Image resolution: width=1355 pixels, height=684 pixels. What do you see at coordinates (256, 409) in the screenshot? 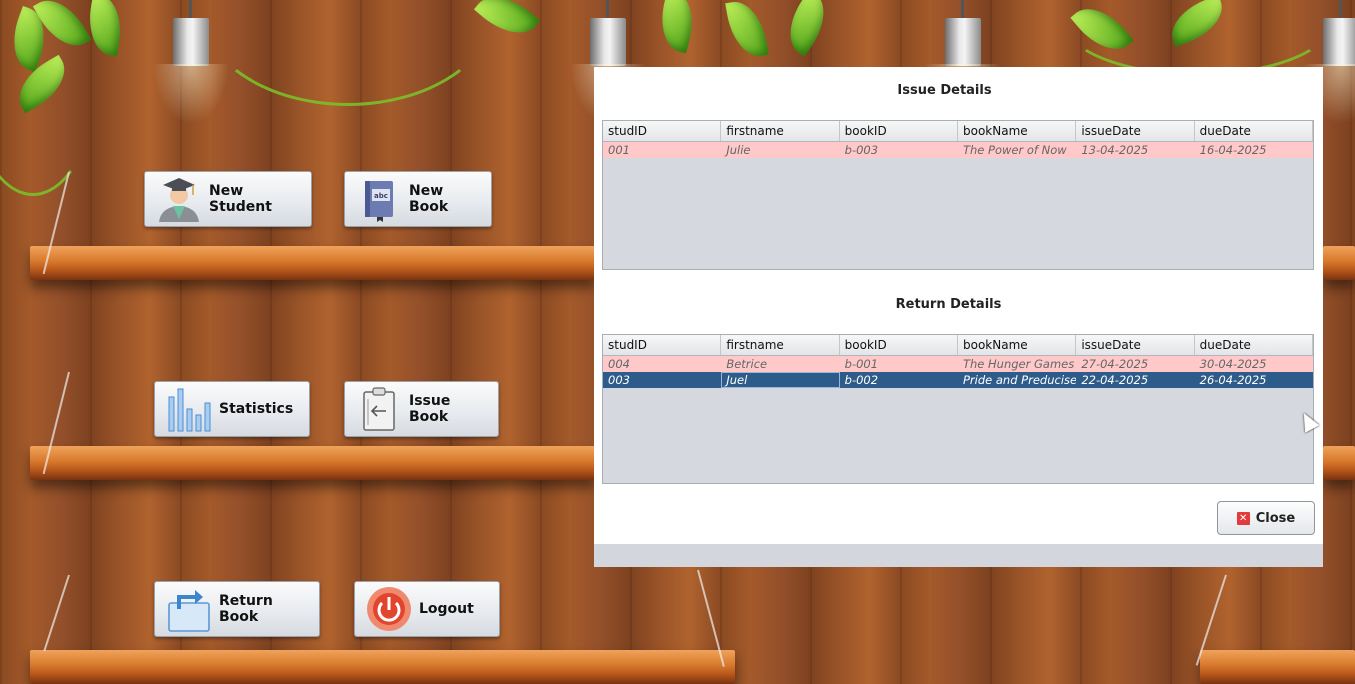
I see `statistics-label: Statistics` at bounding box center [256, 409].